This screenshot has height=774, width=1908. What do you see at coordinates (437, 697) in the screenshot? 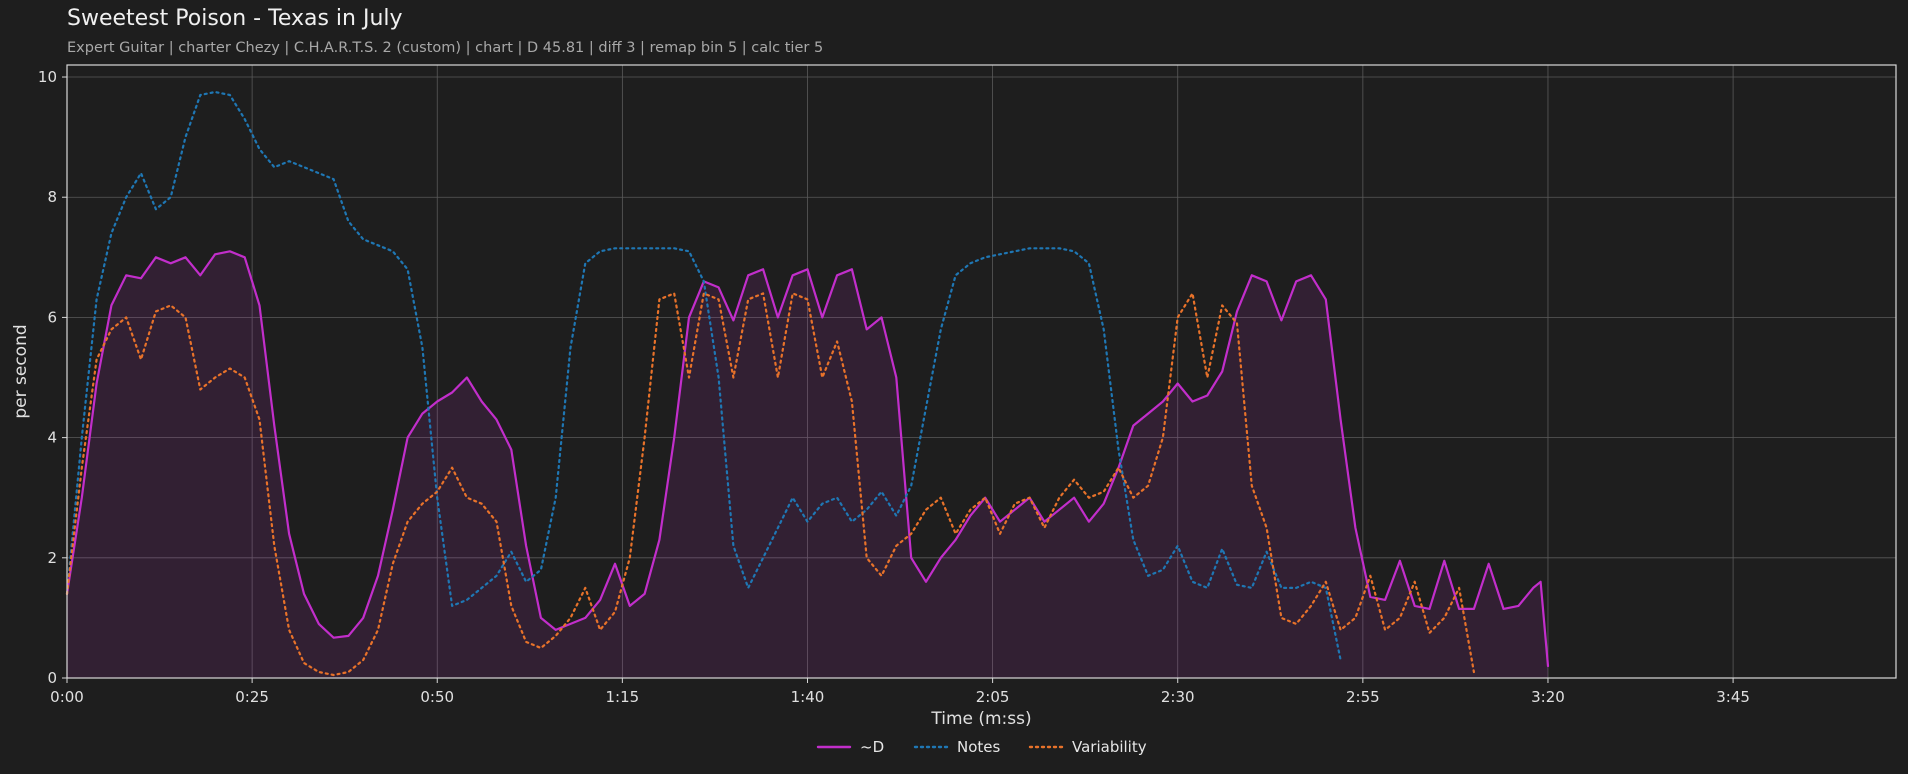
I see `x-tick-label: 0:50` at bounding box center [437, 697].